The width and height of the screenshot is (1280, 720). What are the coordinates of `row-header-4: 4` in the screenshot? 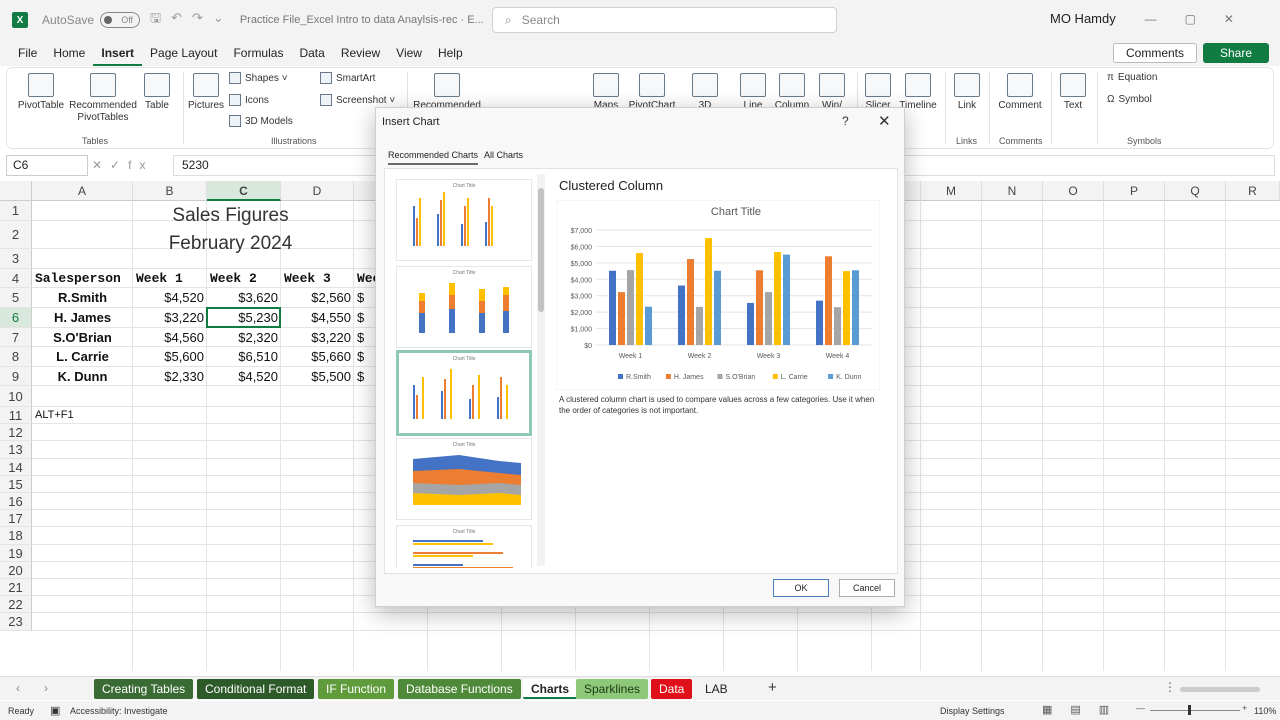 It's located at (16, 278).